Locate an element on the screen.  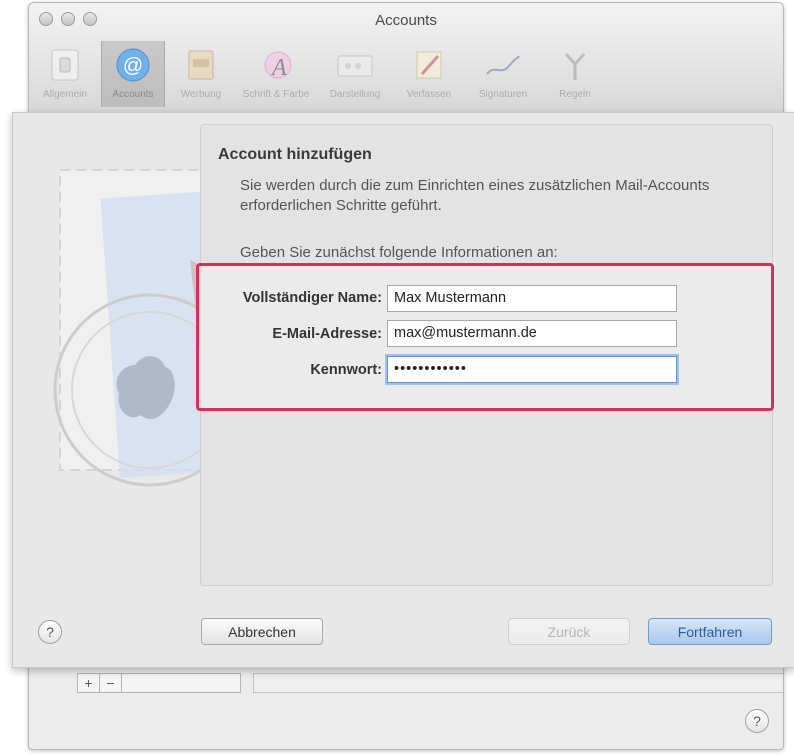
add-account-button: + is located at coordinates (89, 683).